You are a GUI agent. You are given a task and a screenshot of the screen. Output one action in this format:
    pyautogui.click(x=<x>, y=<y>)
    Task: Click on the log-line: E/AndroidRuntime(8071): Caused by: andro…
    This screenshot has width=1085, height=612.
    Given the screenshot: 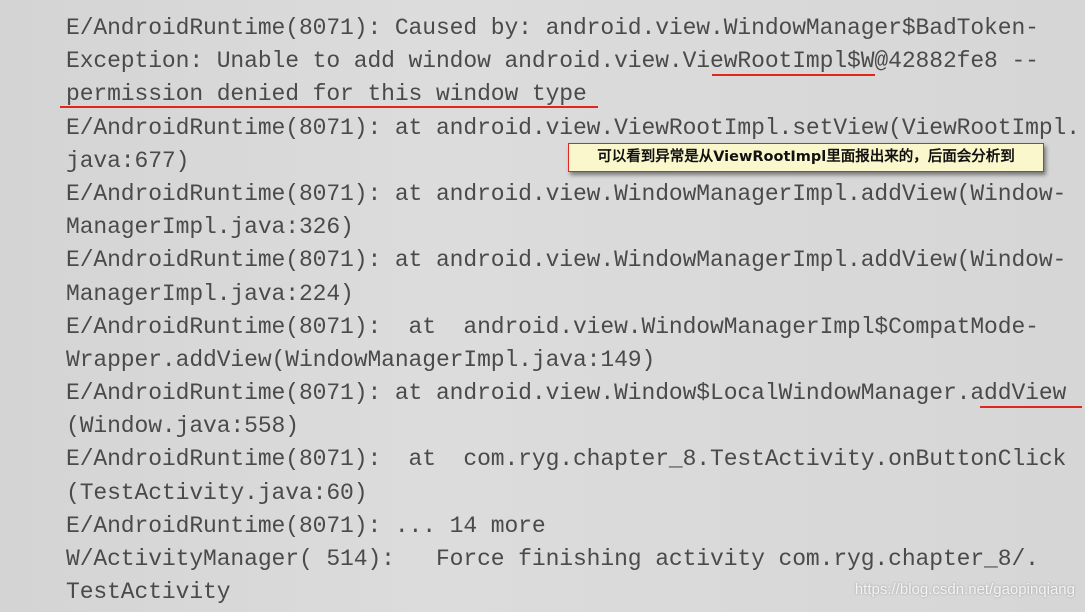 What is the action you would take?
    pyautogui.click(x=552, y=28)
    